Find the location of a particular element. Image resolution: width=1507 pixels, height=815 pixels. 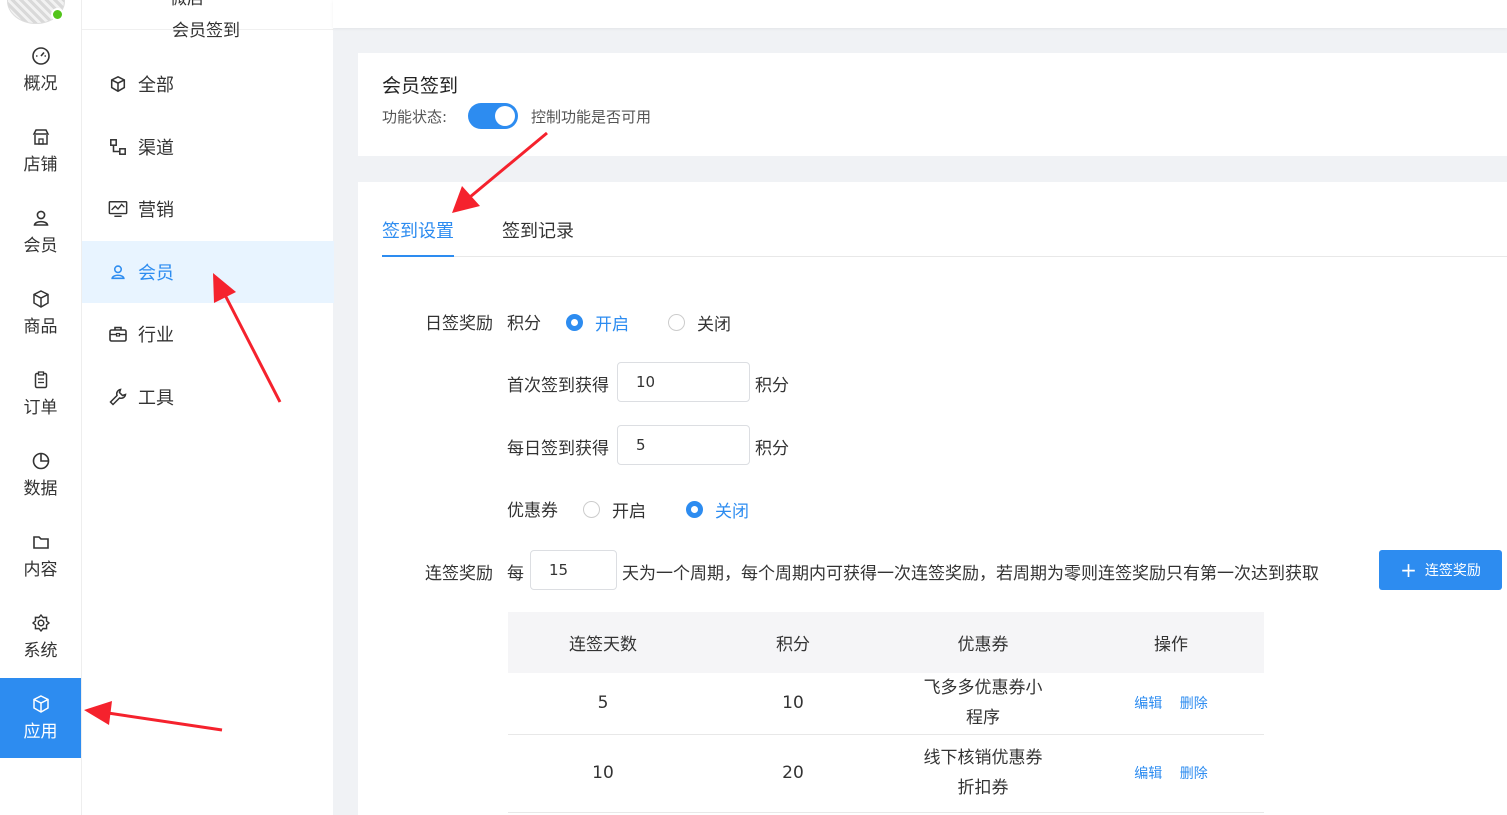

coupon-close-radio: 关闭 is located at coordinates (717, 509).